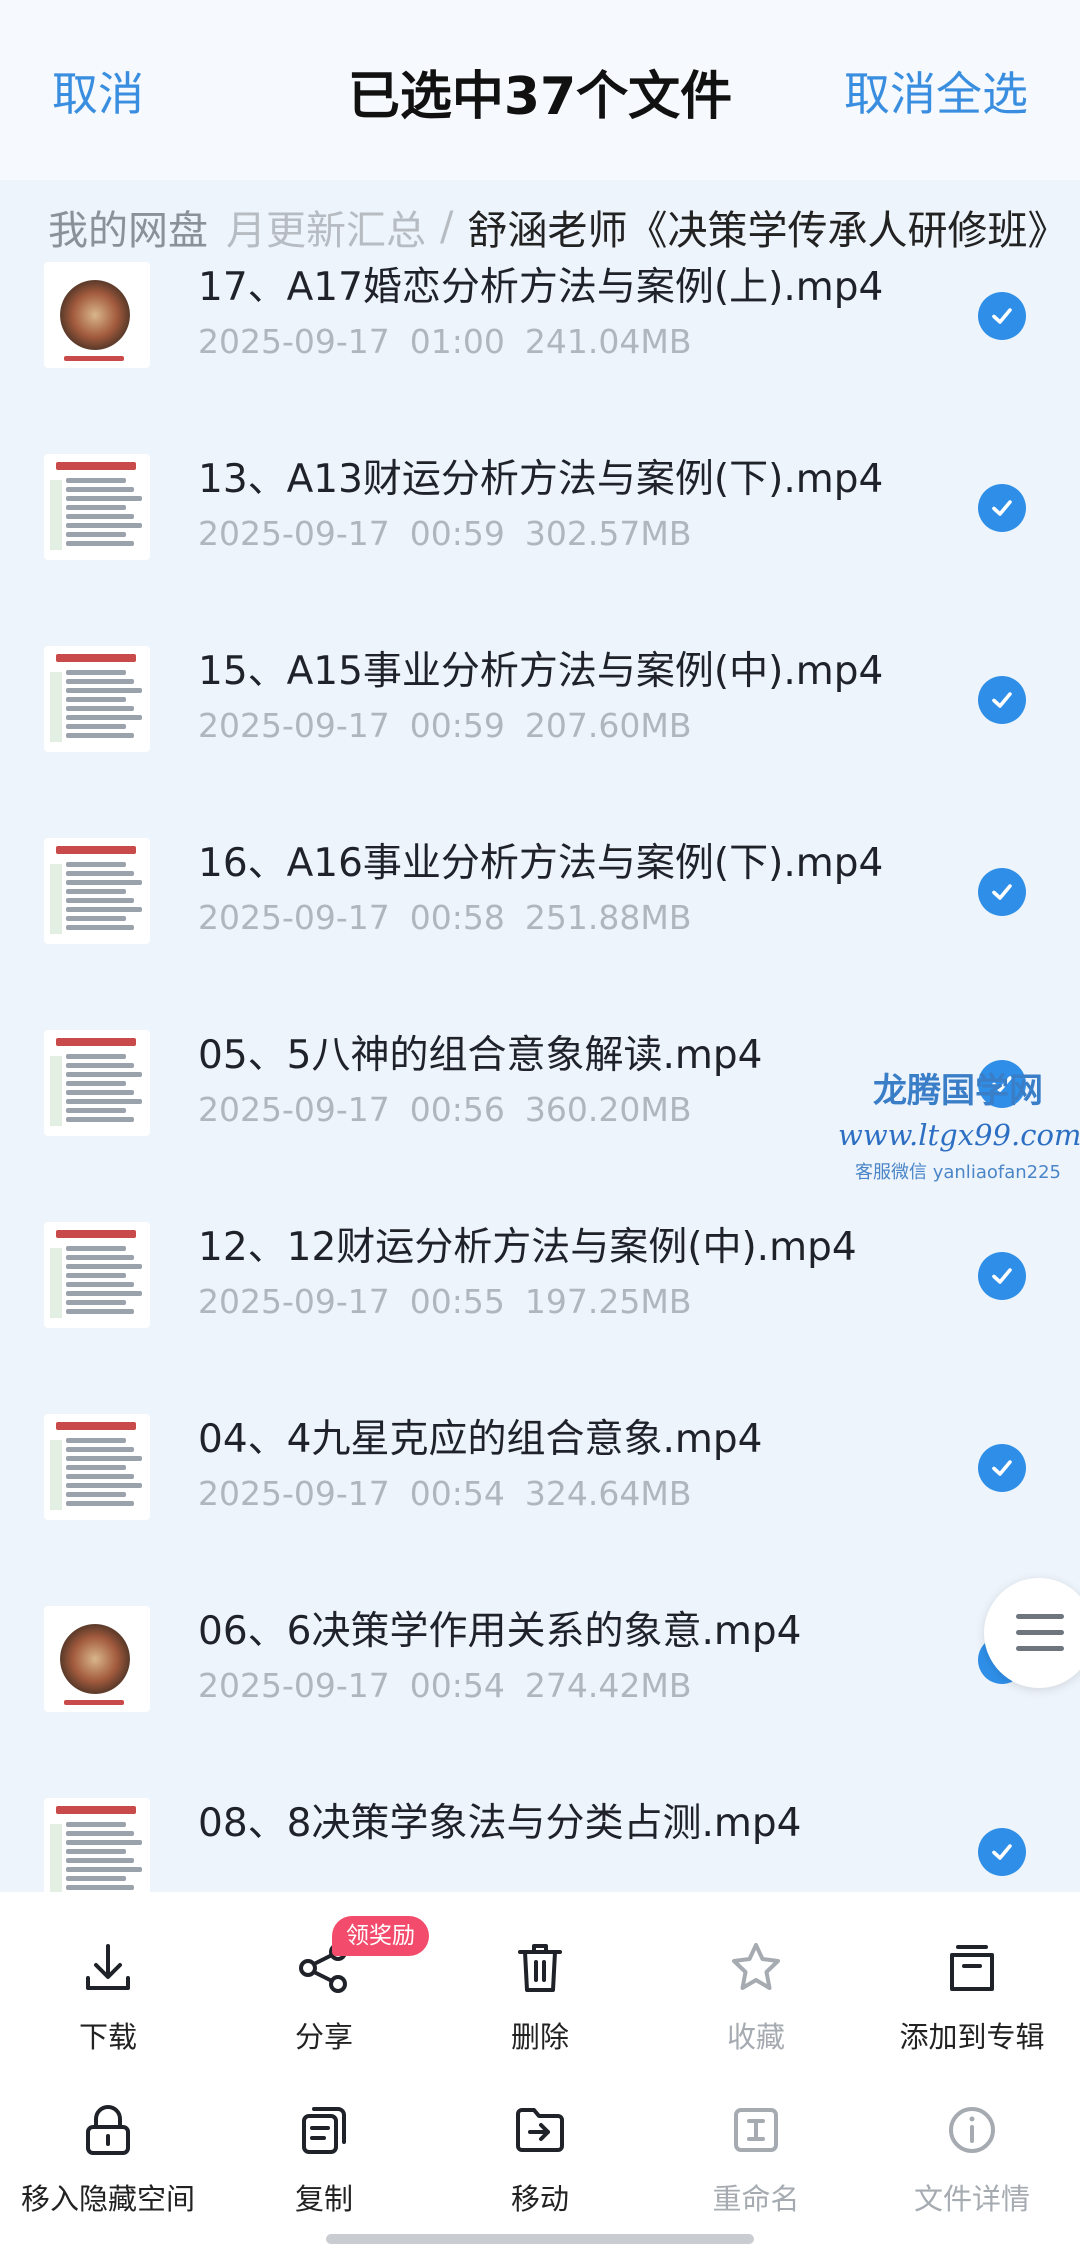  I want to click on copy-icon, so click(324, 2130).